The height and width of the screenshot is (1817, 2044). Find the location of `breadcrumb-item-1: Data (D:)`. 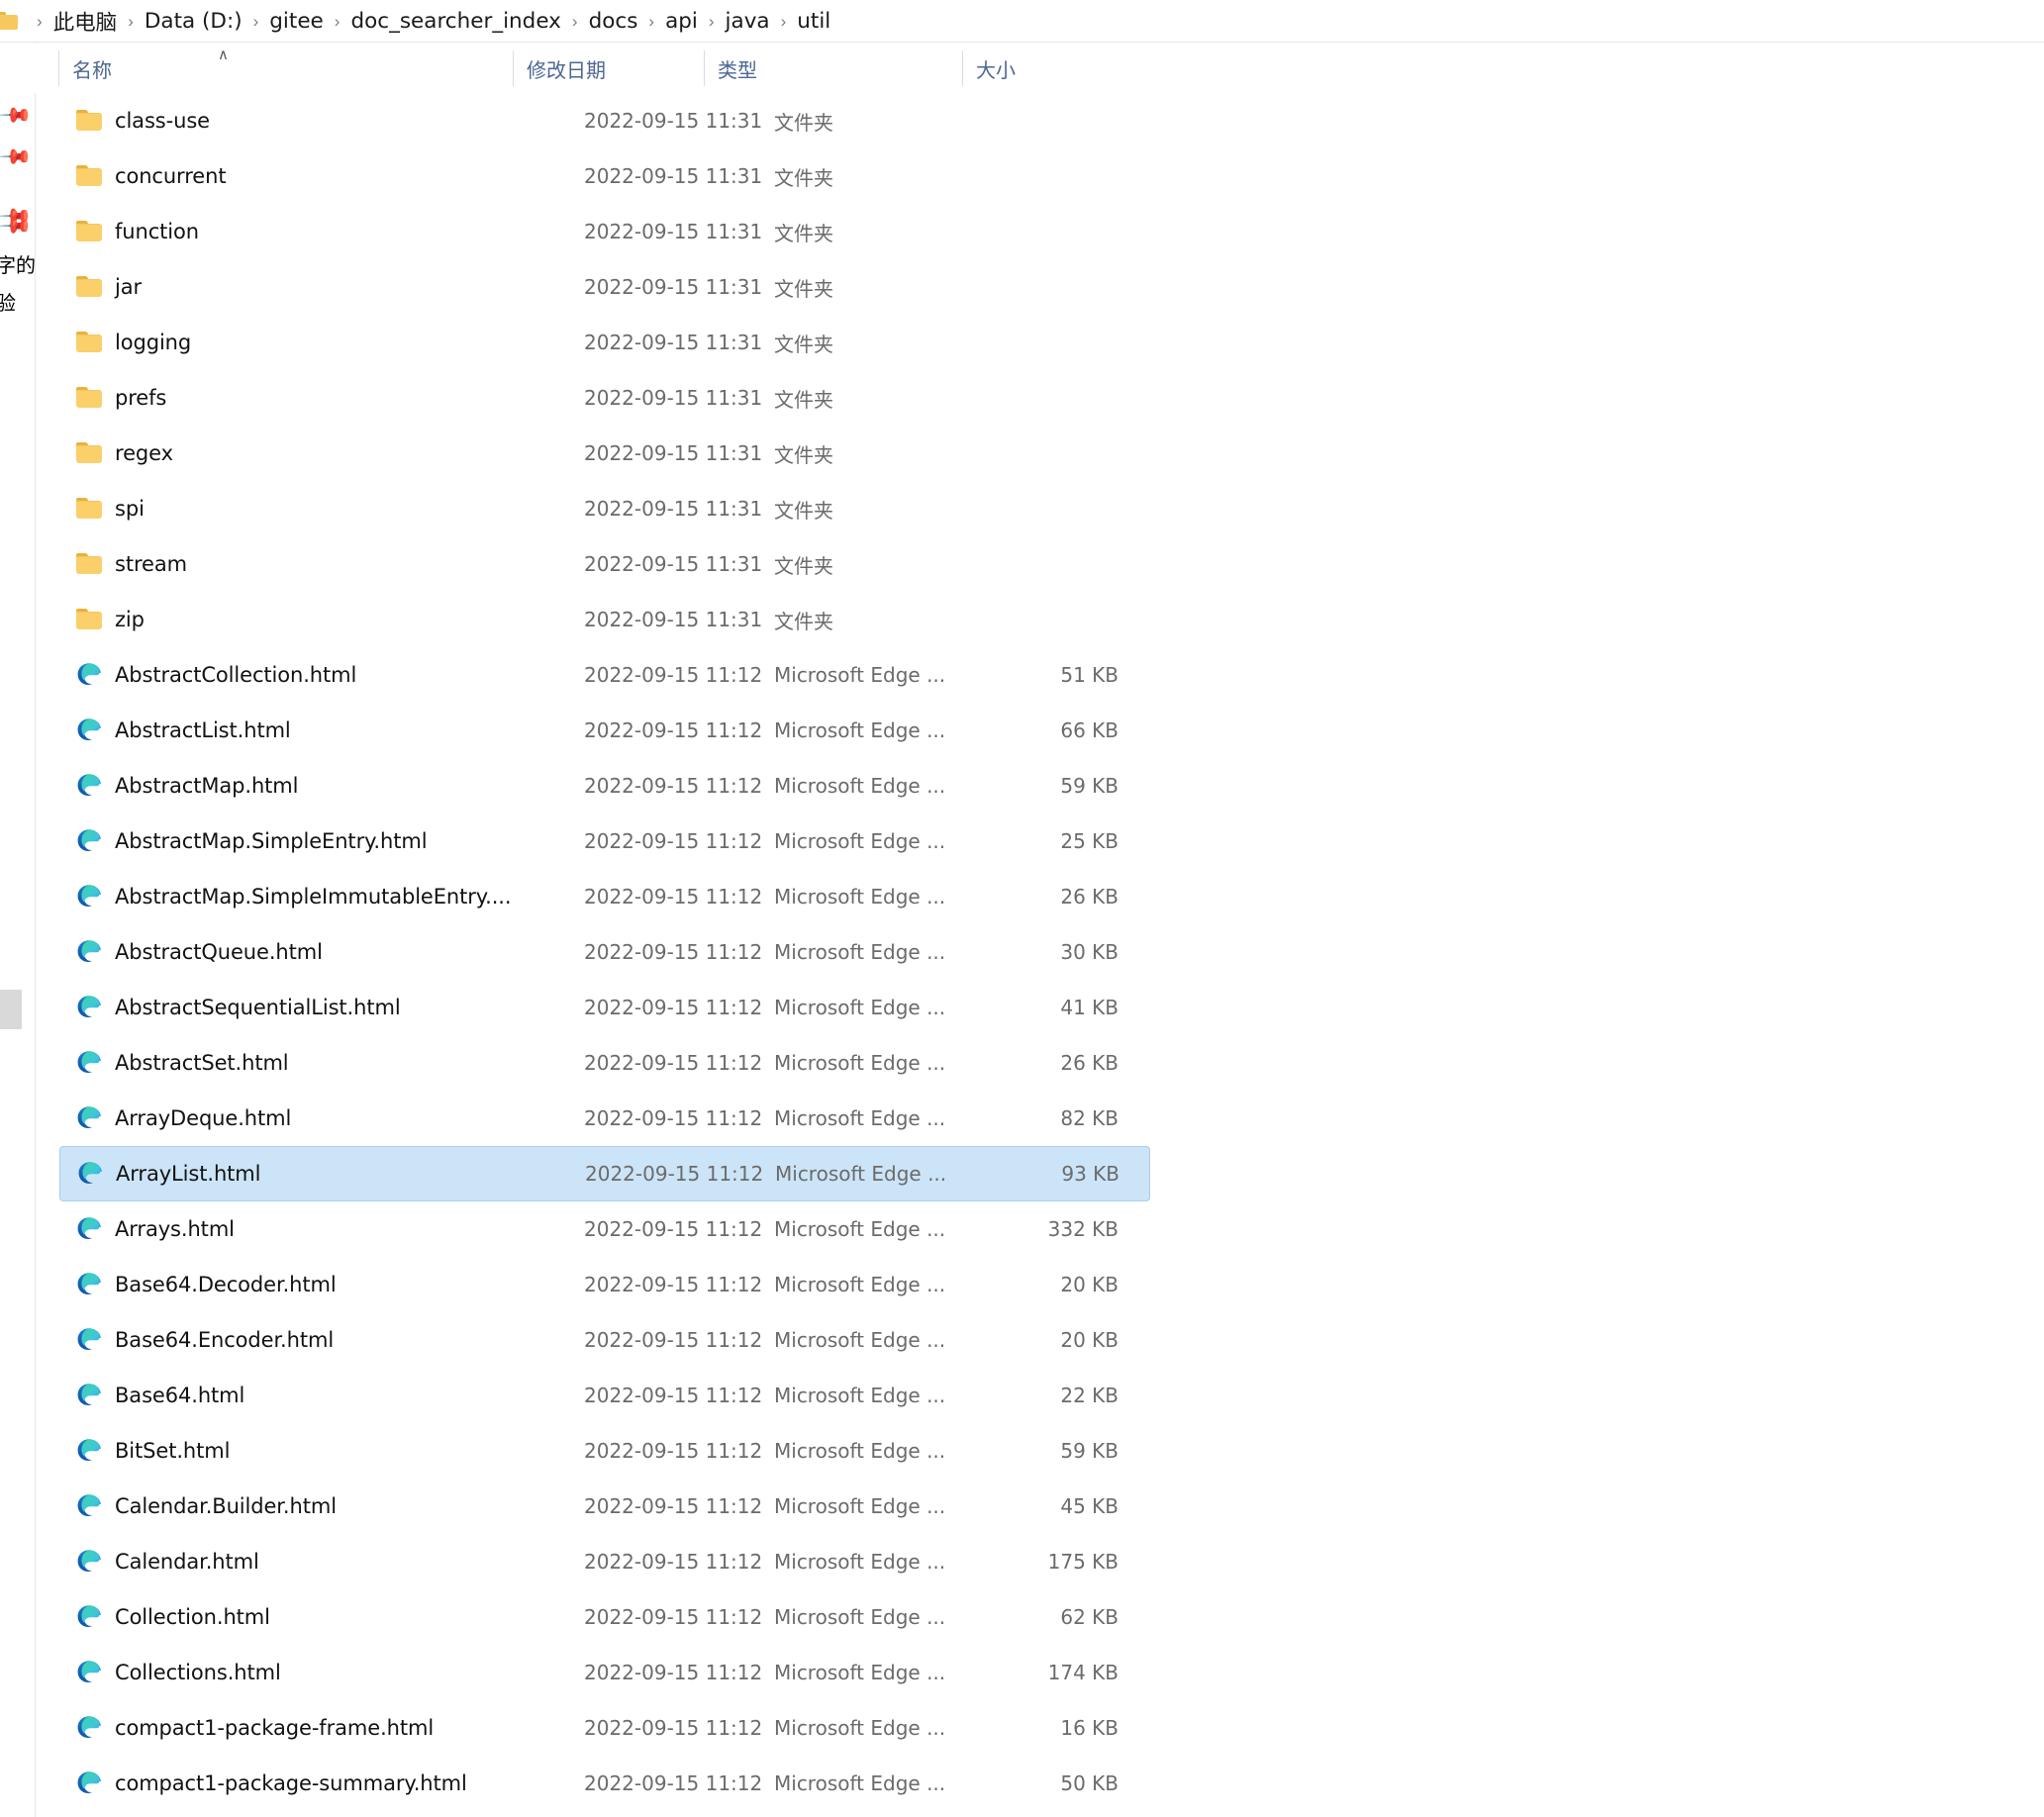

breadcrumb-item-1: Data (D:) is located at coordinates (193, 22).